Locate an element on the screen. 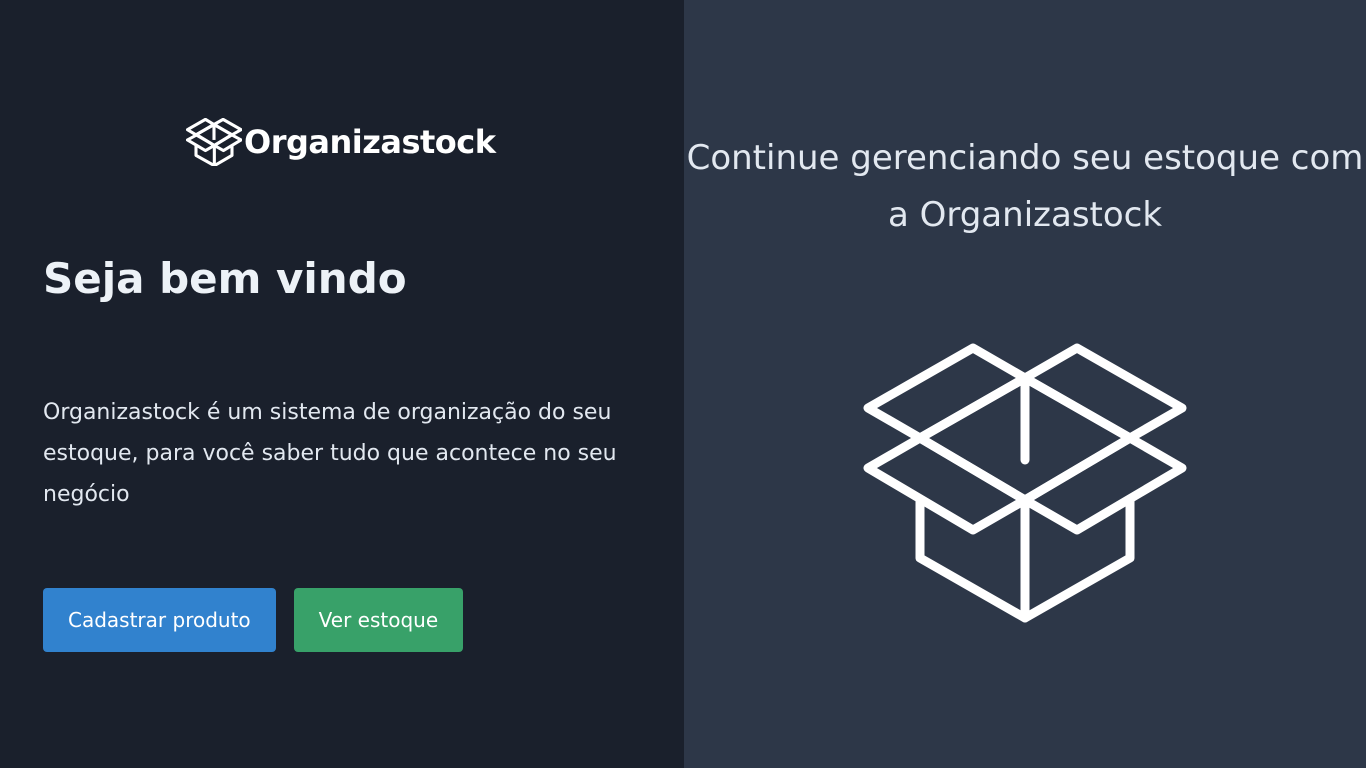 This screenshot has height=768, width=1366. brand-name: Organizastock is located at coordinates (370, 142).